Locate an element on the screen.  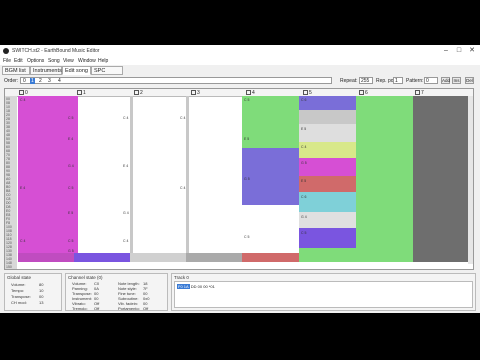
tab-bgm-list: BGM list is located at coordinates (16, 70).